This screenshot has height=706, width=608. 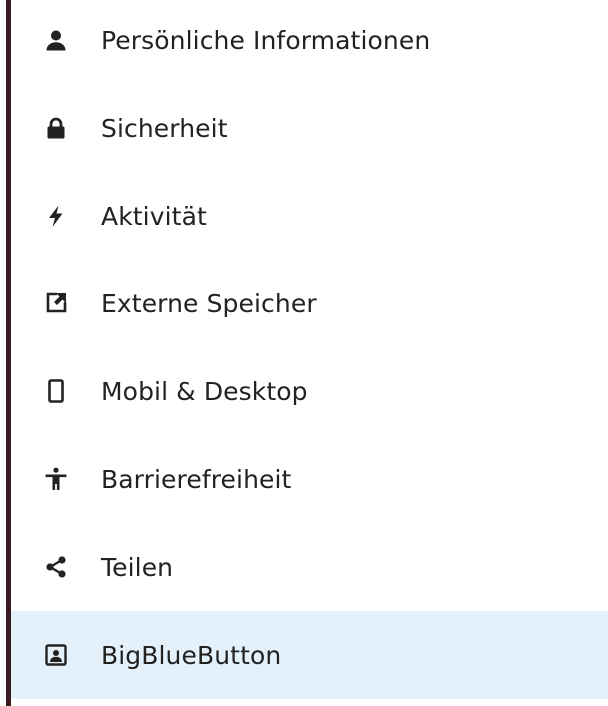 What do you see at coordinates (266, 40) in the screenshot?
I see `sidebar-item-label: Persönliche Informationen` at bounding box center [266, 40].